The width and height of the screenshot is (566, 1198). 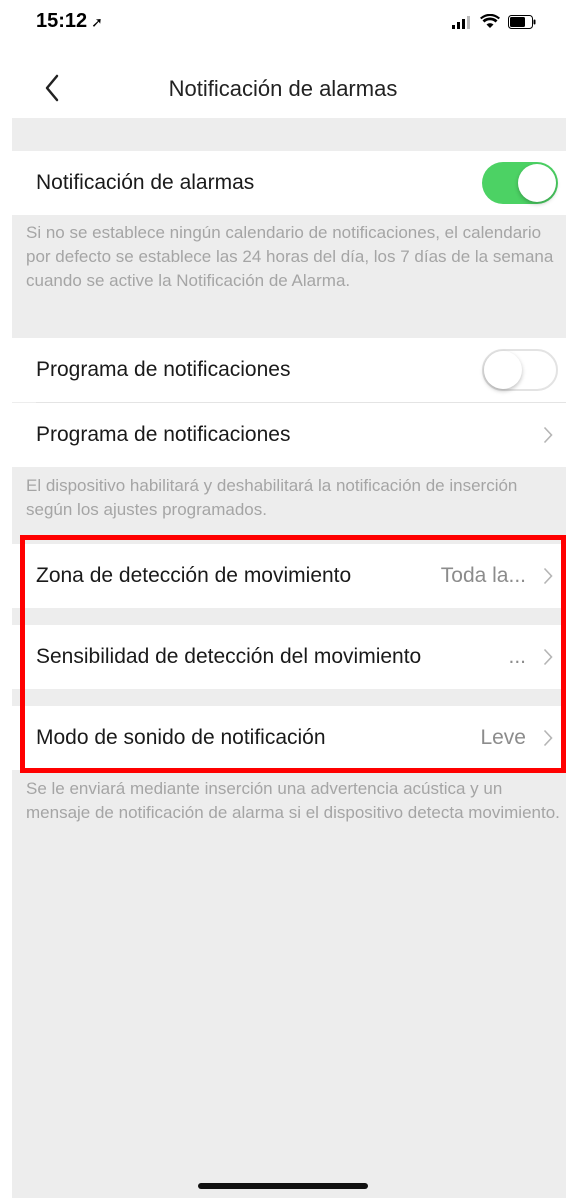 What do you see at coordinates (522, 21) in the screenshot?
I see `battery-icon` at bounding box center [522, 21].